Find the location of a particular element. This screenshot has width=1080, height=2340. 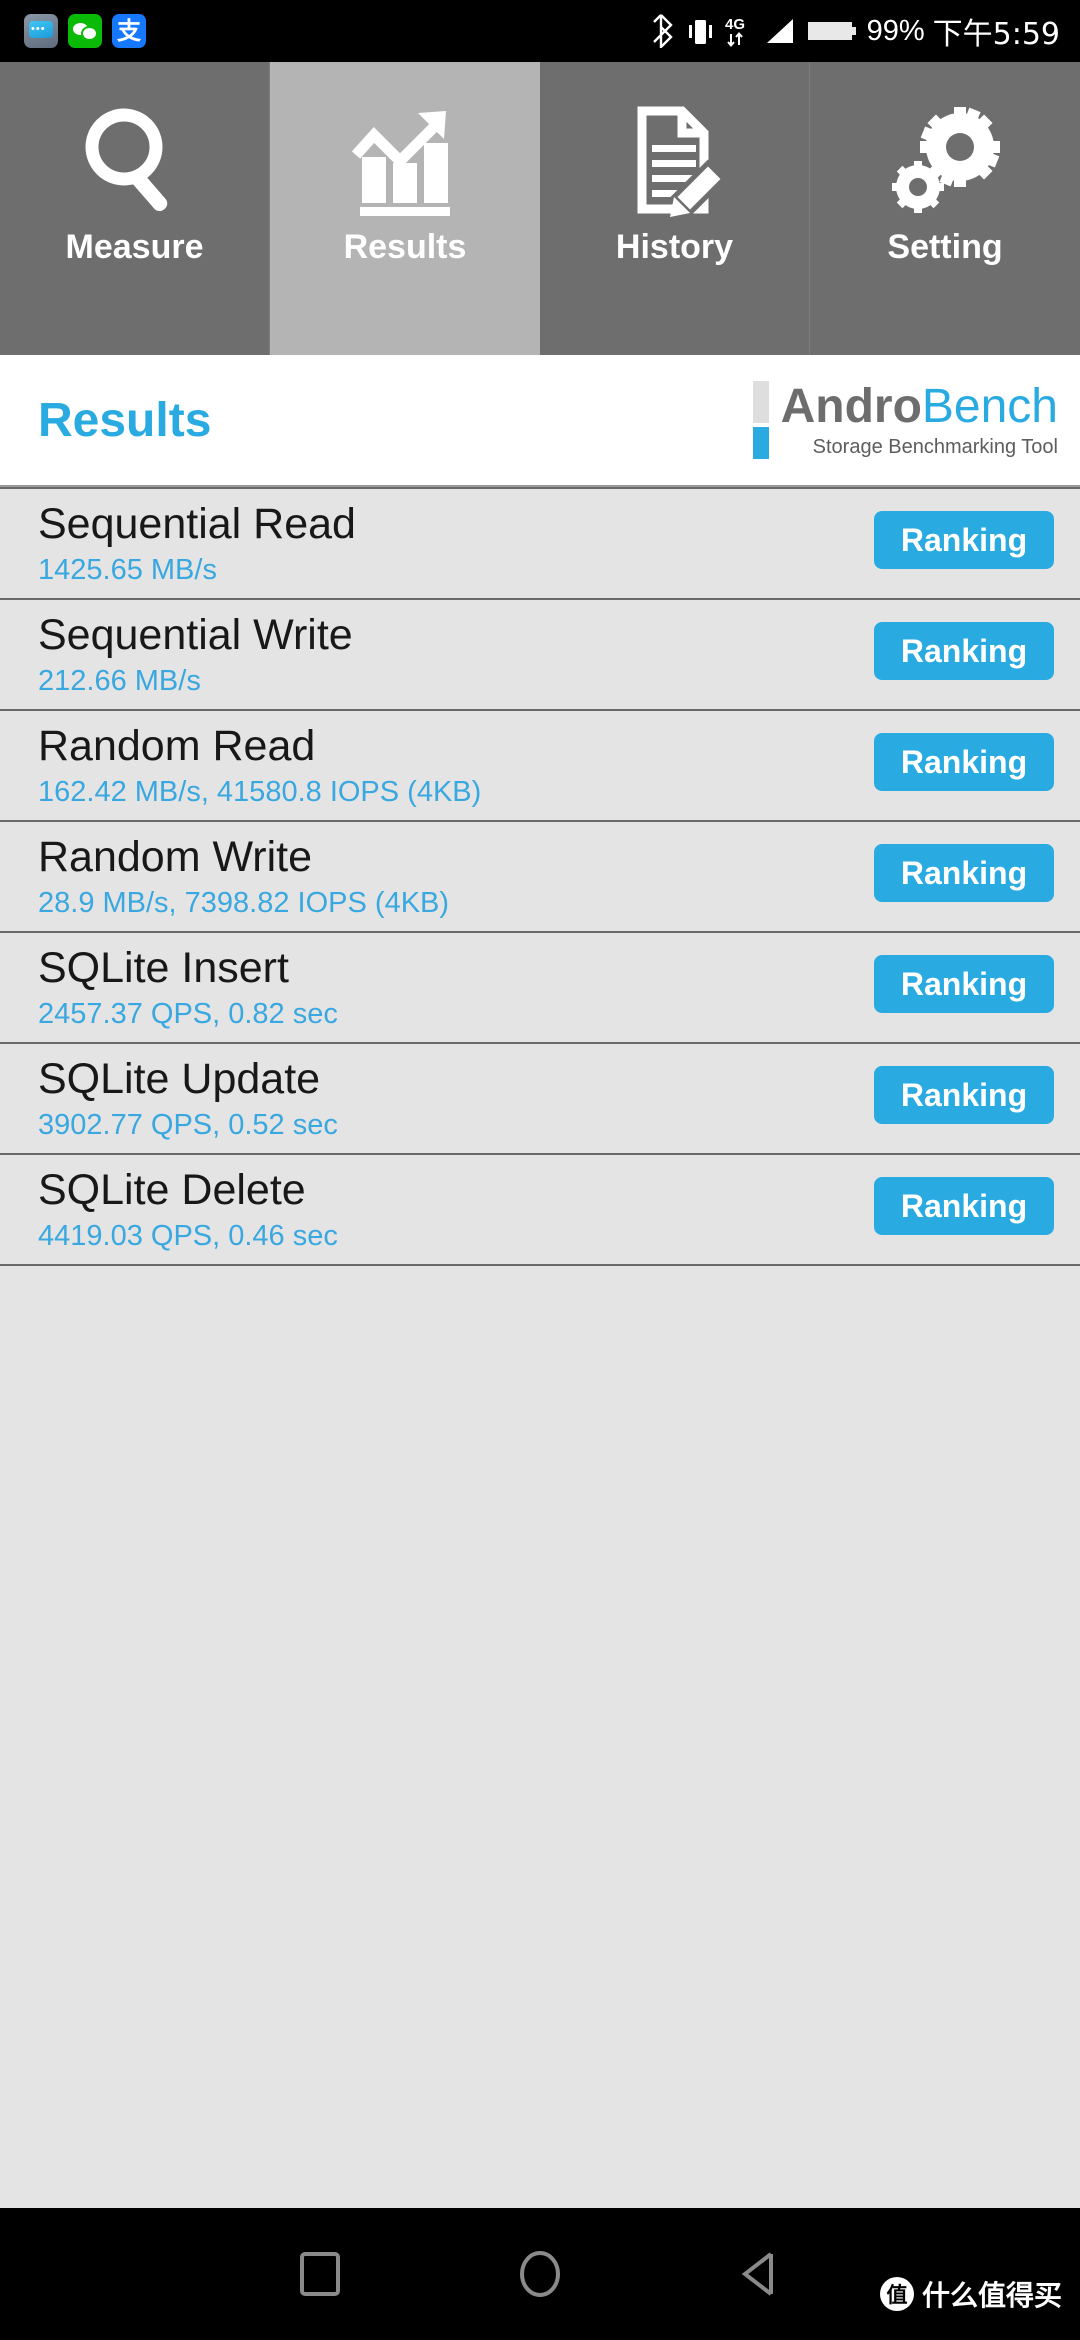

tab-results: Results is located at coordinates (405, 208).